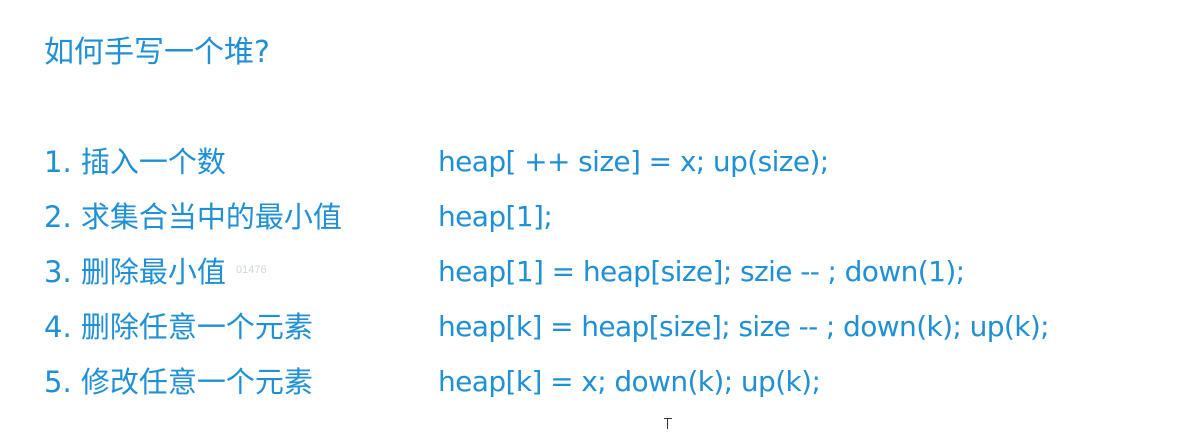 Image resolution: width=1181 pixels, height=432 pixels. What do you see at coordinates (193, 217) in the screenshot?
I see `item-label: 2. 求集合当中的最小值` at bounding box center [193, 217].